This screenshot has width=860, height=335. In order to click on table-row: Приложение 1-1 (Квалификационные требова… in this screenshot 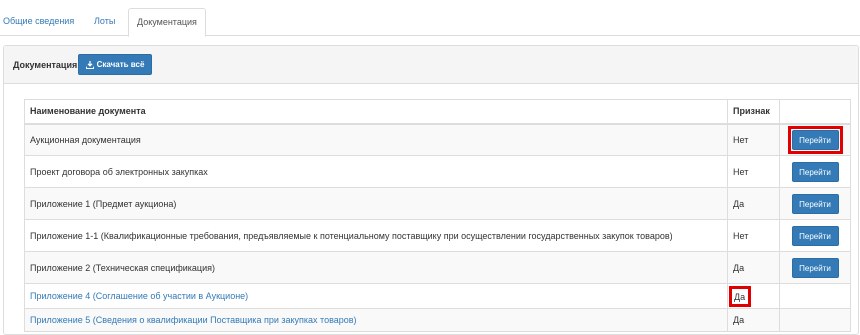, I will do `click(437, 235)`.